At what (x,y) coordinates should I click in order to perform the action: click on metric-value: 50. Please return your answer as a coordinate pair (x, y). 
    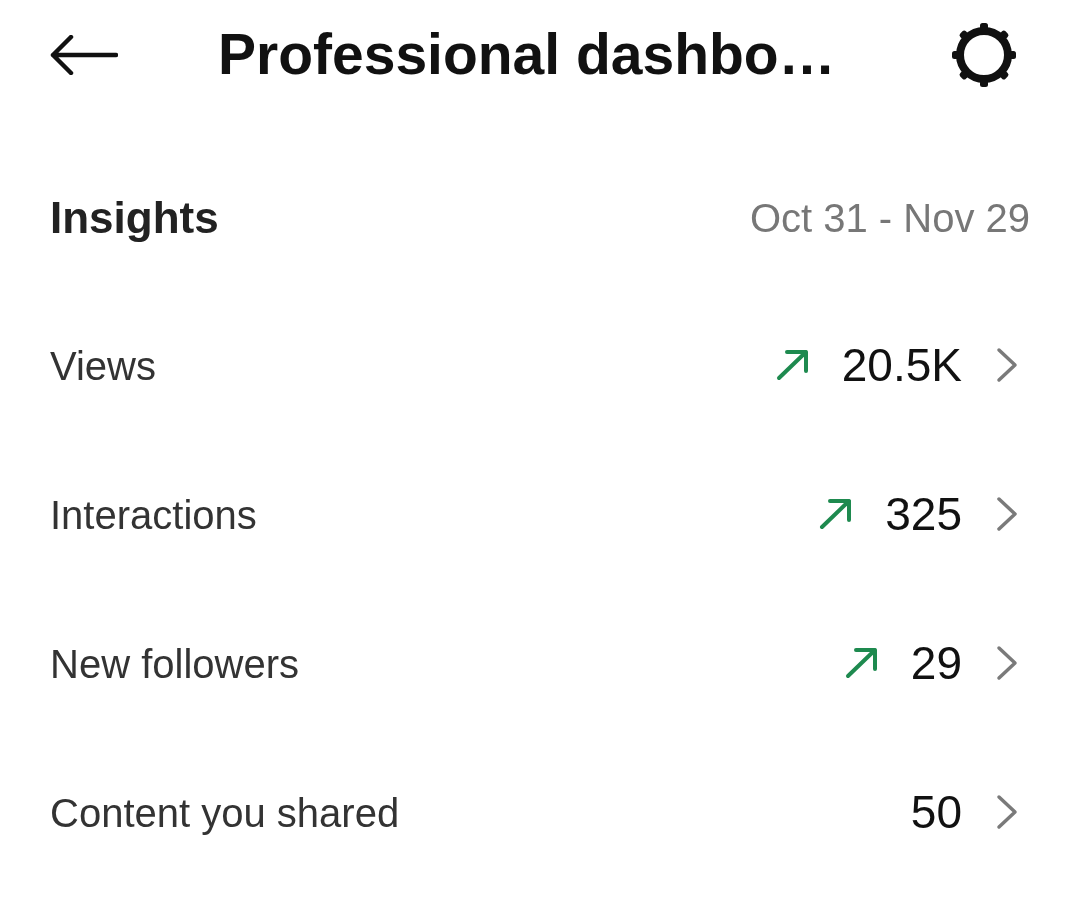
    Looking at the image, I should click on (936, 812).